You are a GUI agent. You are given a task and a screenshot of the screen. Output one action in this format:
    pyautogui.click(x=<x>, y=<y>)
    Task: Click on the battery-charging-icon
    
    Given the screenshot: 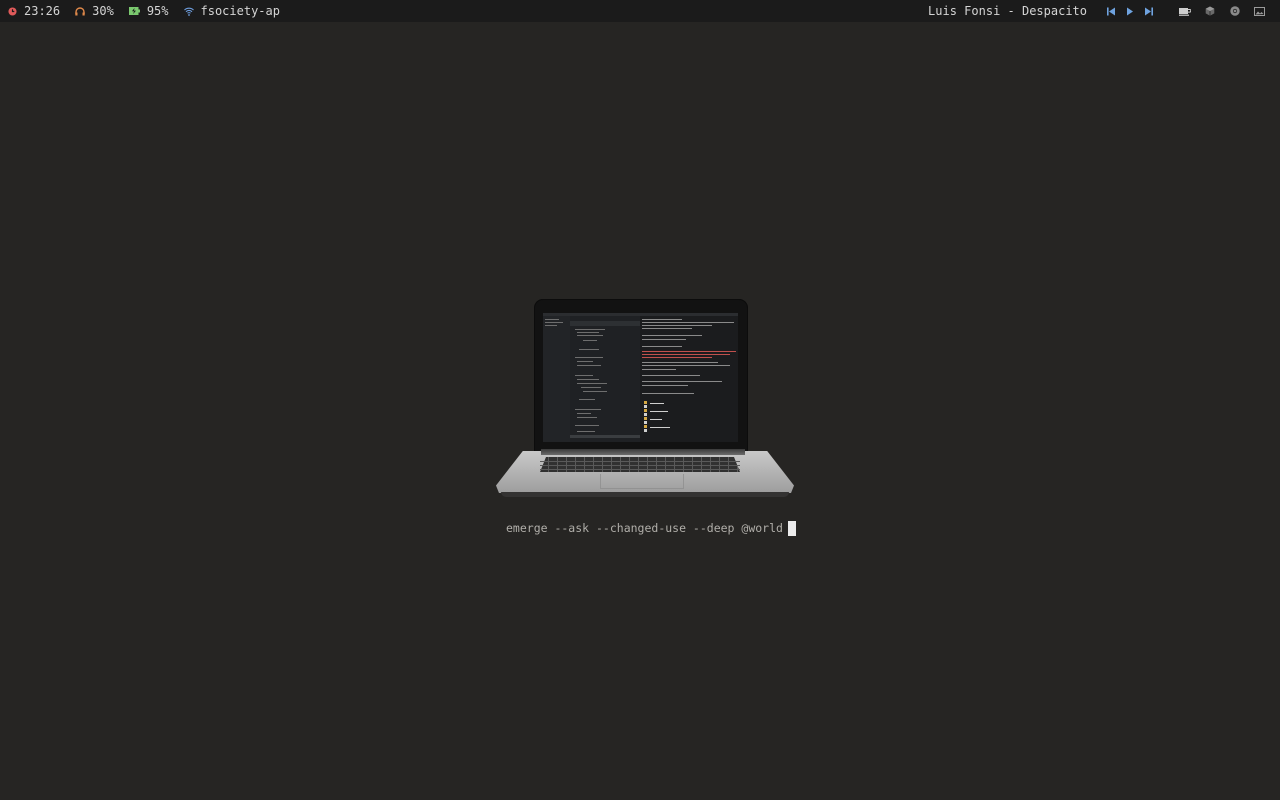 What is the action you would take?
    pyautogui.click(x=137, y=11)
    